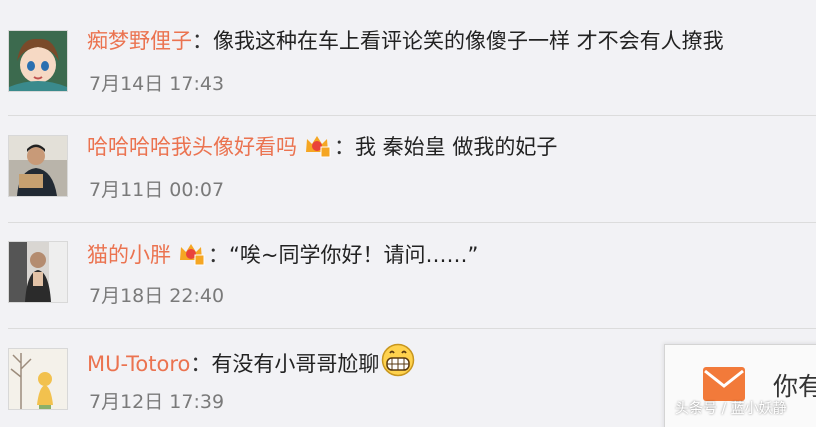  Describe the element at coordinates (398, 360) in the screenshot. I see `grinning-face-emoji-icon` at that location.